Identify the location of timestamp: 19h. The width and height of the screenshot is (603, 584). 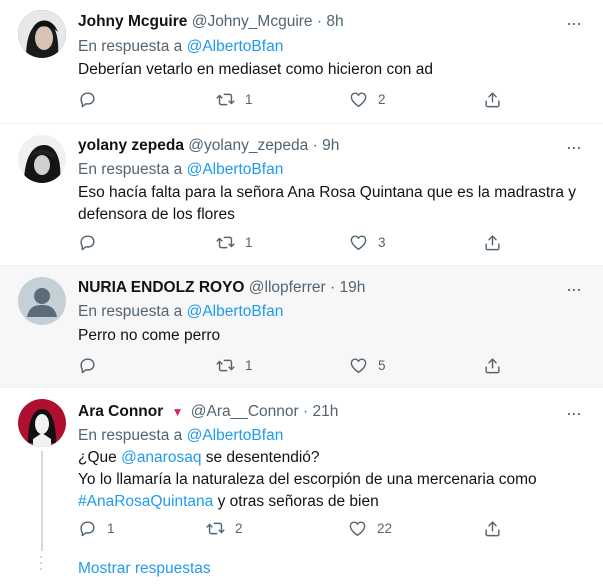
(353, 287).